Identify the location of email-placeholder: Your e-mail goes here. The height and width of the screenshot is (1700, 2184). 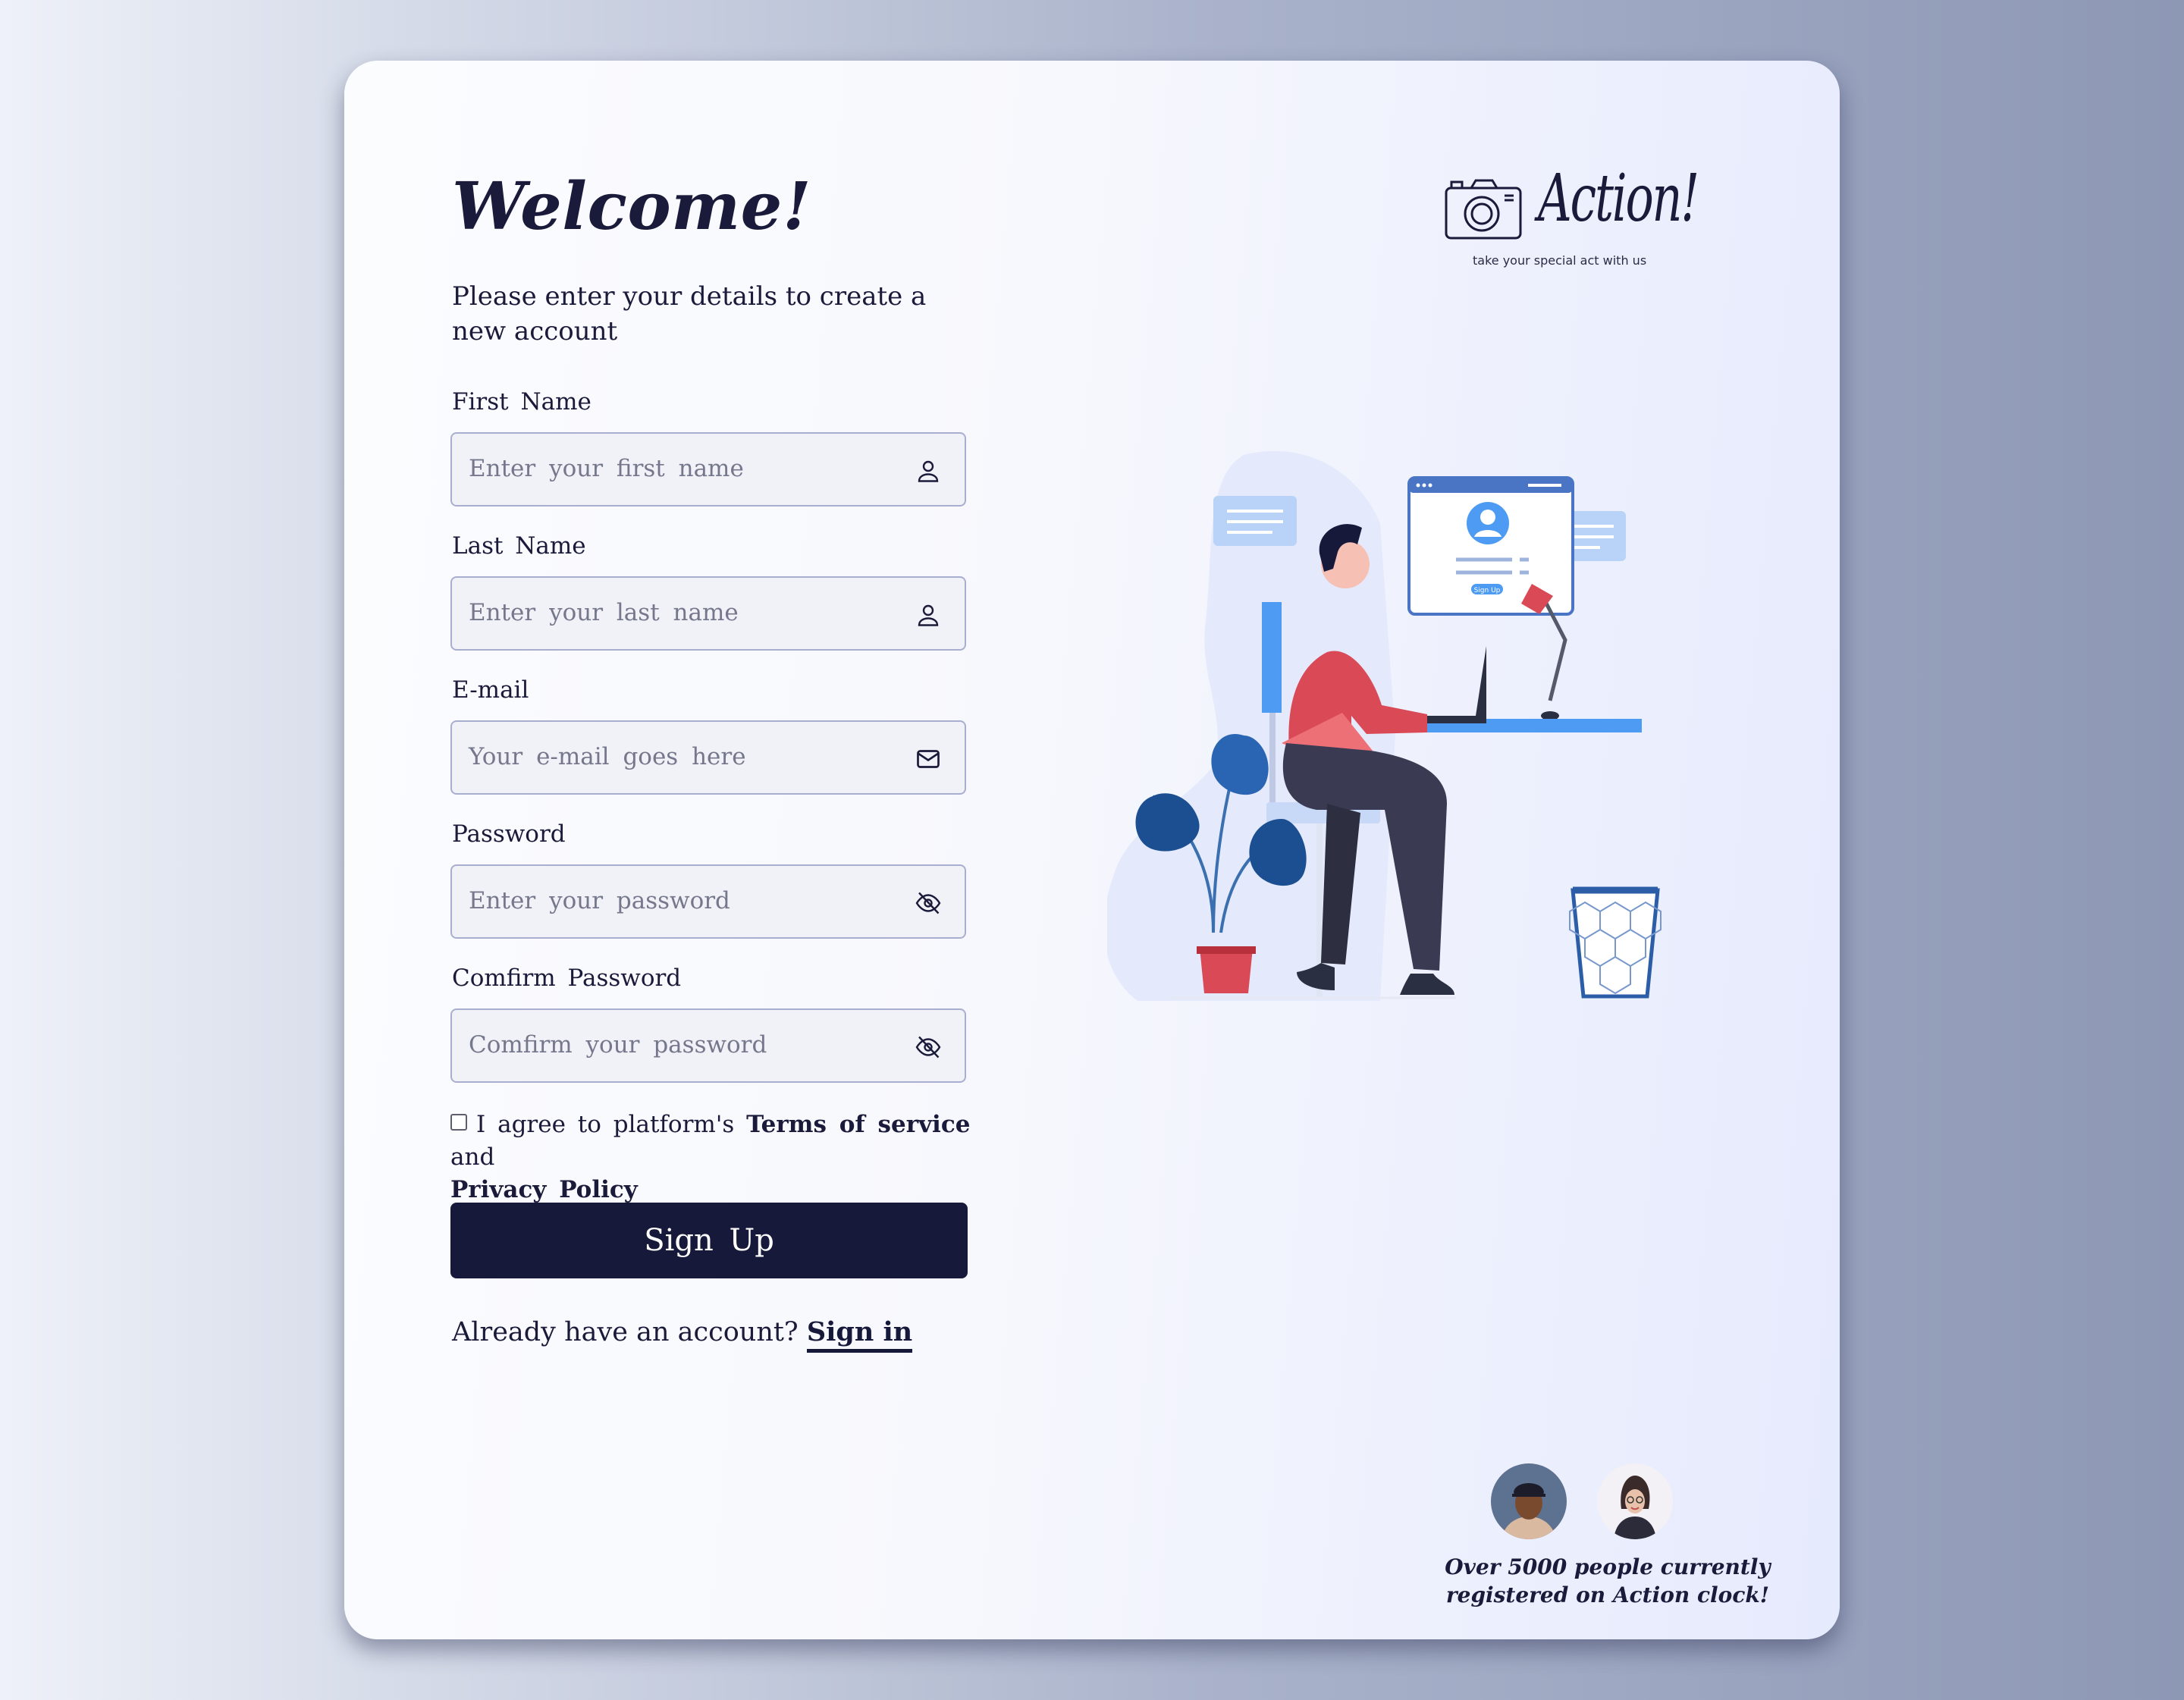
(607, 756).